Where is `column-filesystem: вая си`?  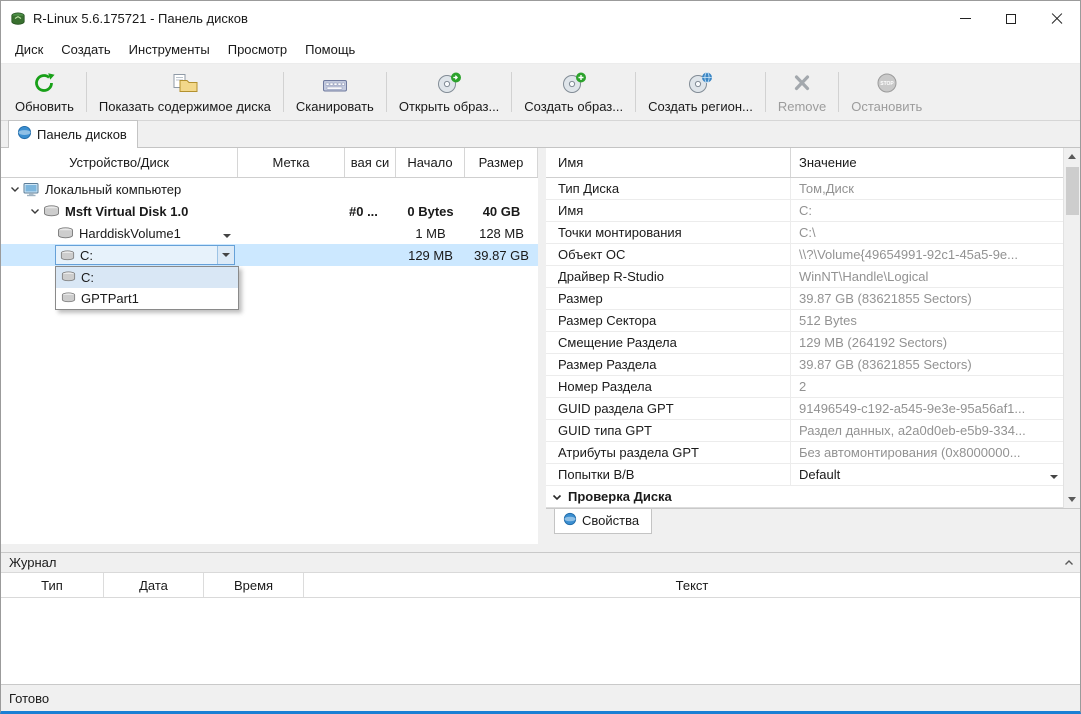
column-filesystem: вая си is located at coordinates (370, 162).